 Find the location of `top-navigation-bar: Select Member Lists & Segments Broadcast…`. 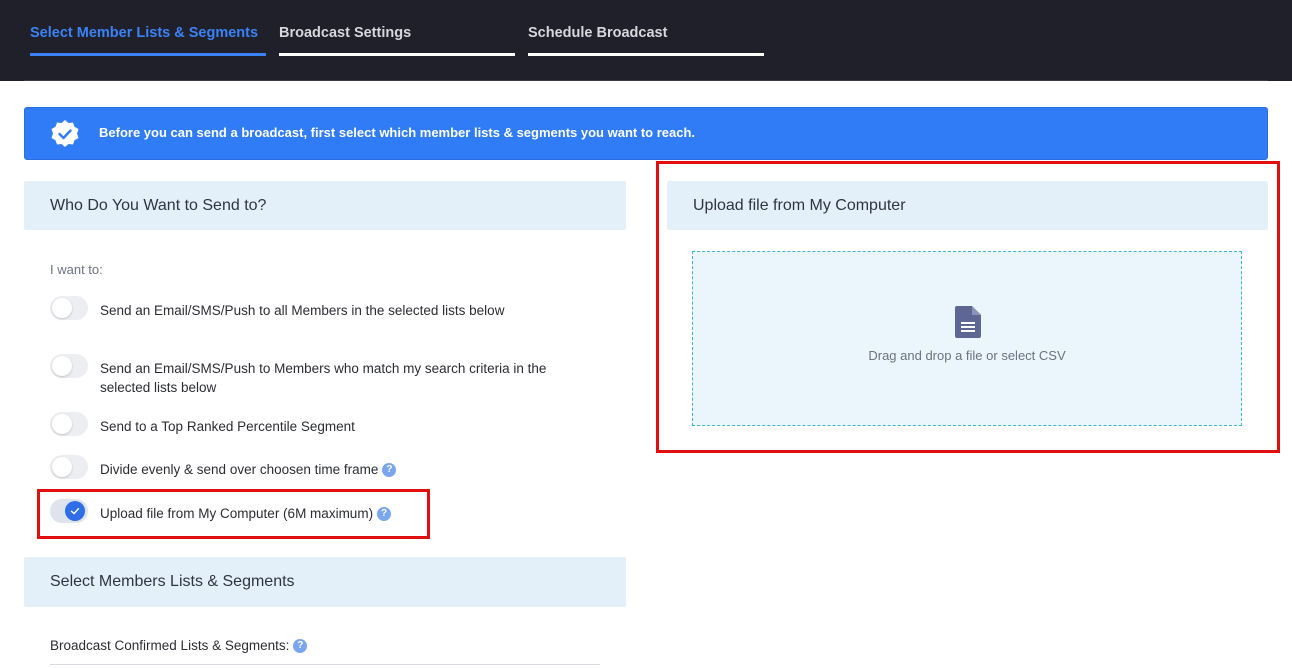

top-navigation-bar: Select Member Lists & Segments Broadcast… is located at coordinates (646, 40).